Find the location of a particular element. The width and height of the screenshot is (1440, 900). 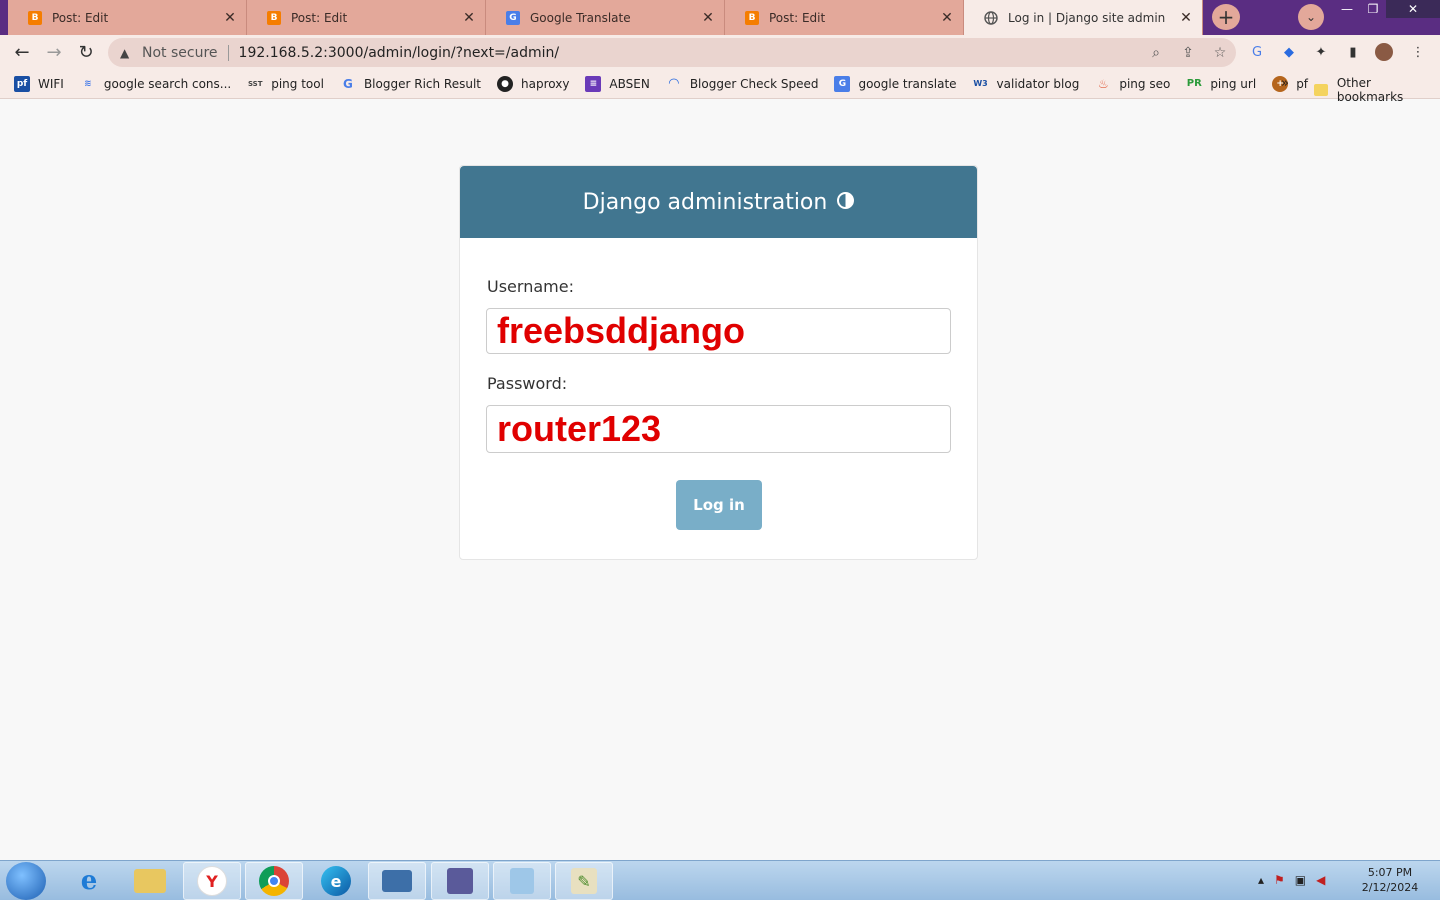

bookmark-label: Blogger Rich Result is located at coordinates (422, 83).